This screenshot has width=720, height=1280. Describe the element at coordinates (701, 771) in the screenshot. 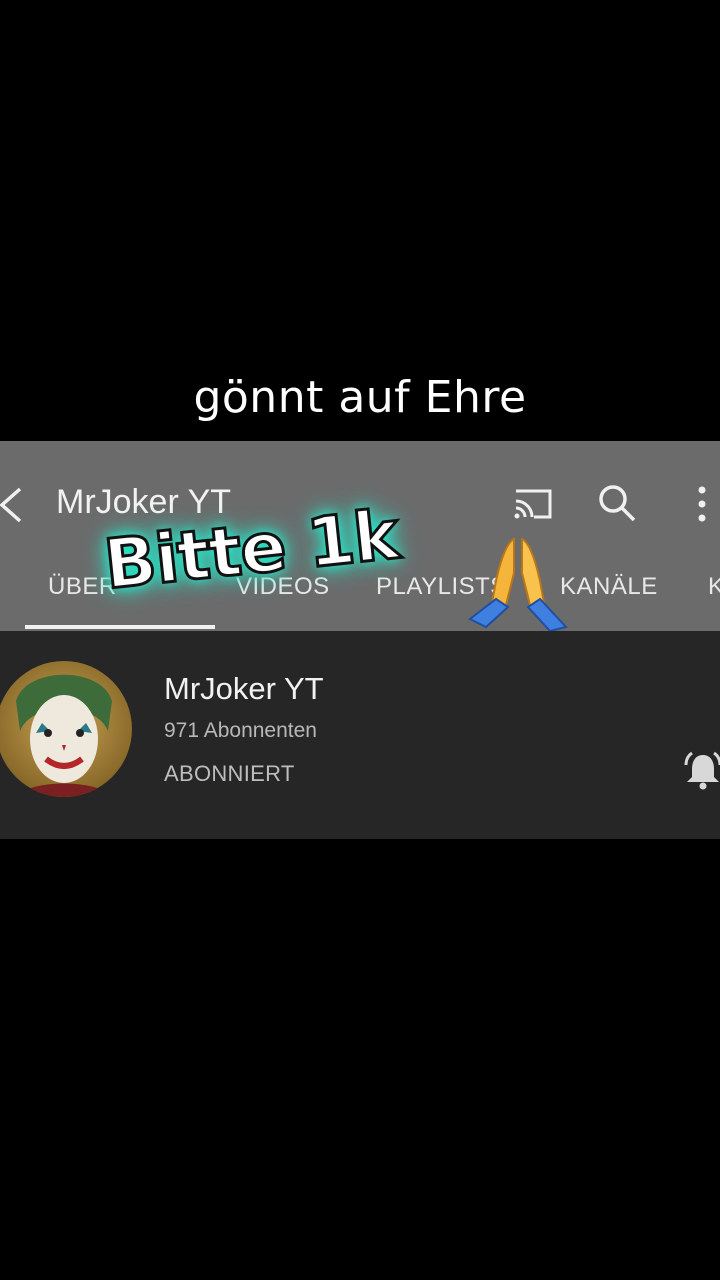

I see `bell-icon` at that location.